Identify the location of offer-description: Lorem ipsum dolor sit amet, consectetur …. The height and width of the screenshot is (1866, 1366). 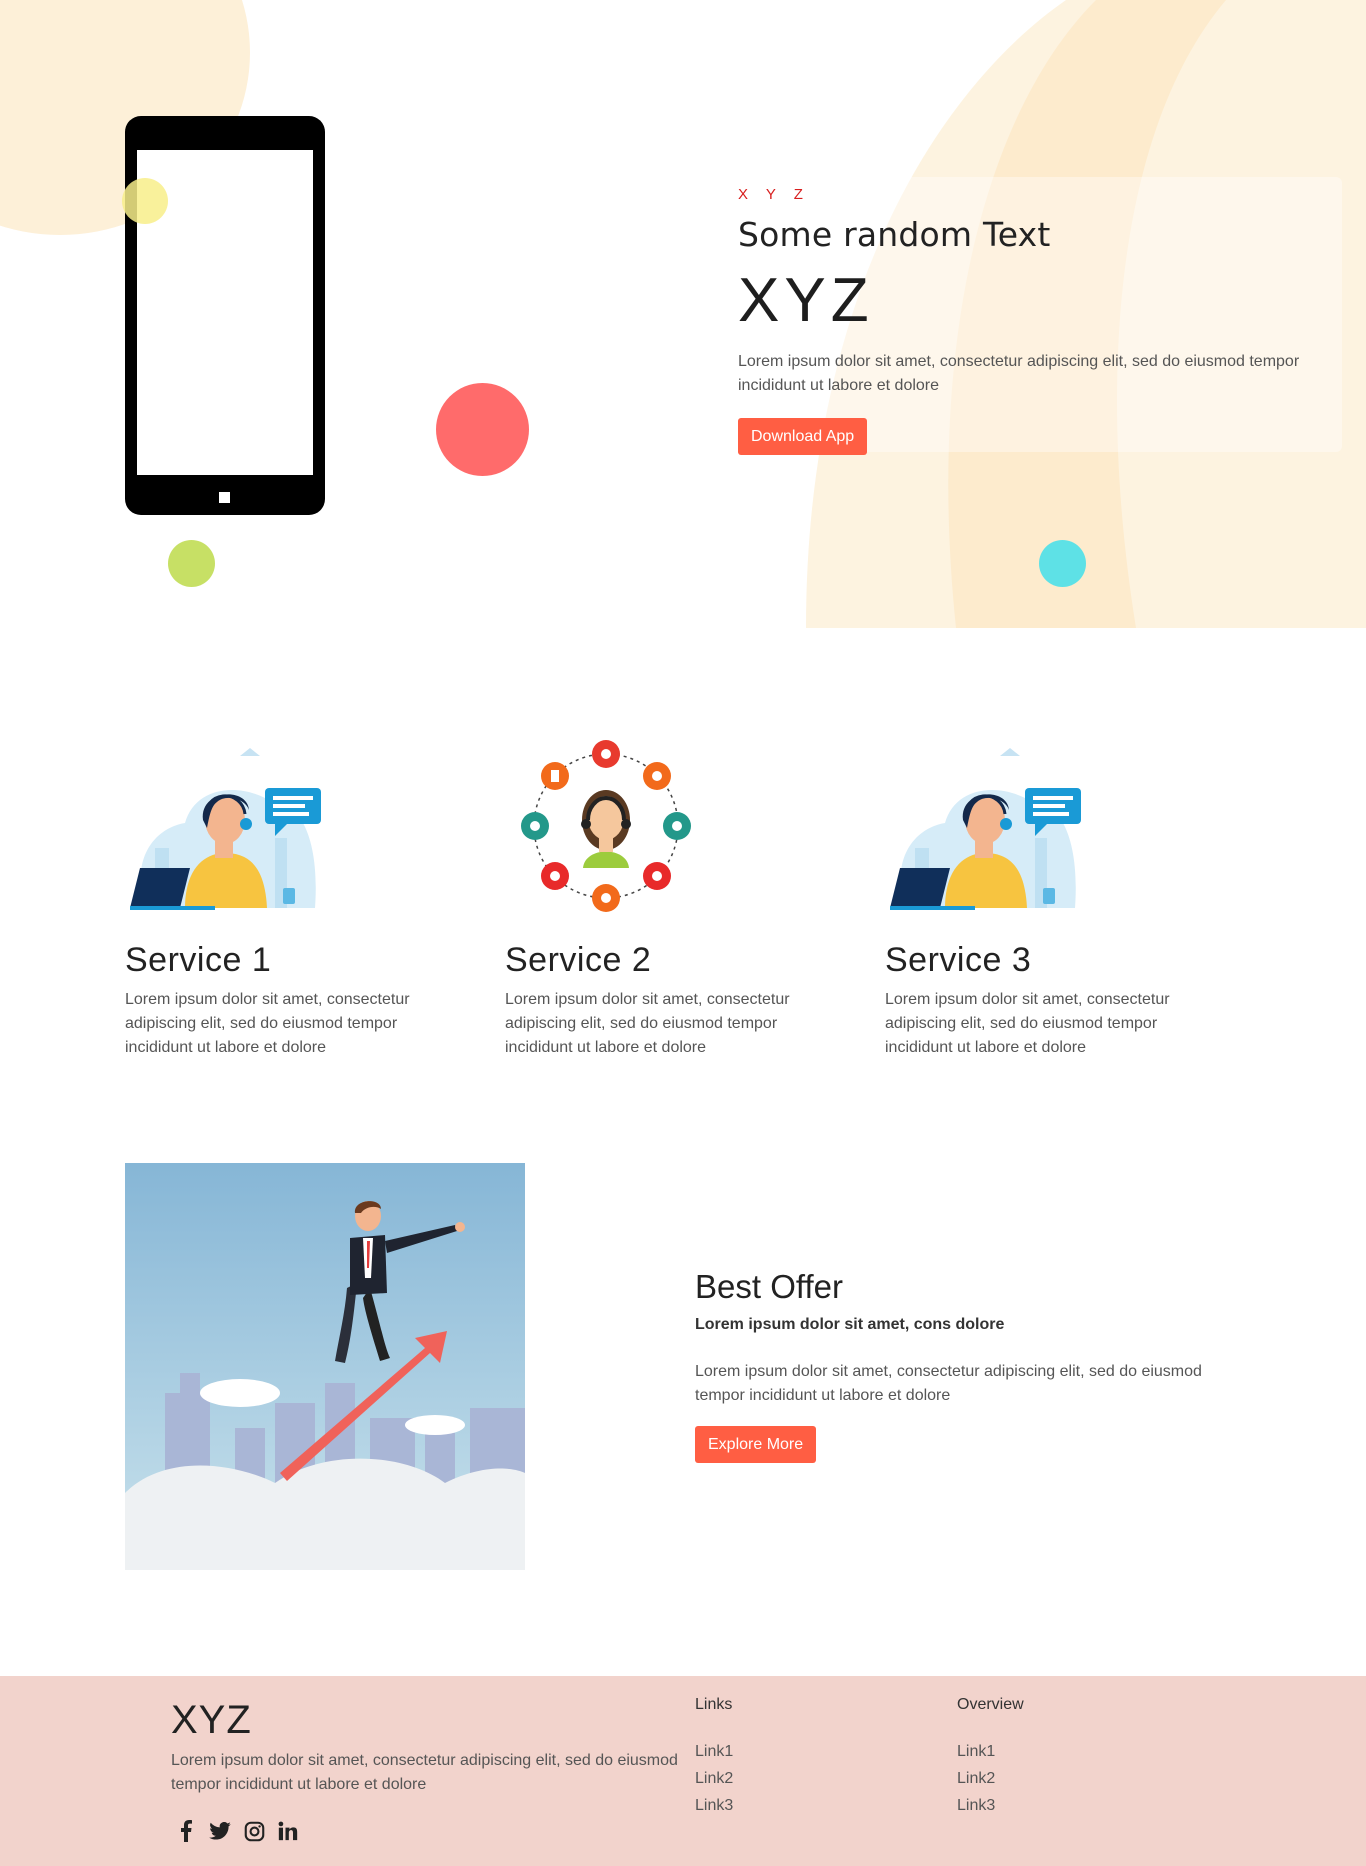
(948, 1383).